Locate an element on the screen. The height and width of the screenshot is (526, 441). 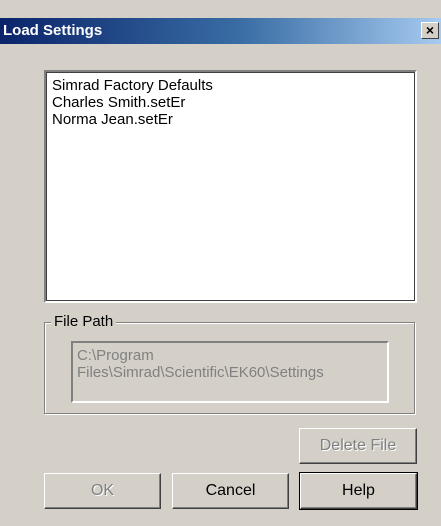
file-path-line-2: Files\Simrad\Scientific\EK60\Settings is located at coordinates (200, 372).